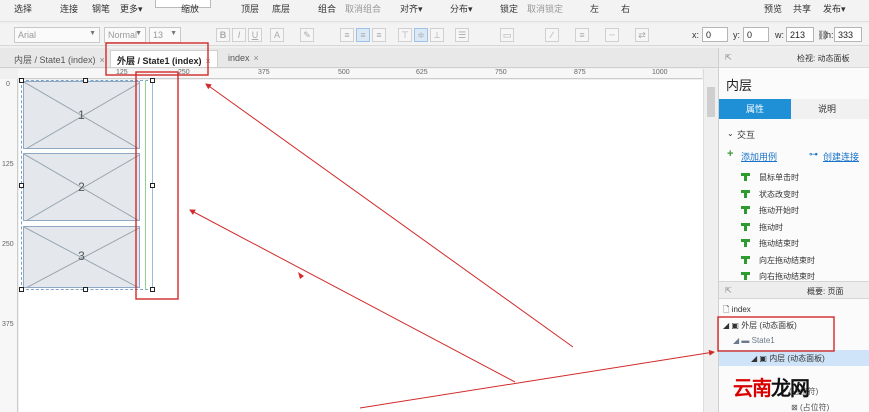 The image size is (869, 412). Describe the element at coordinates (277, 35) in the screenshot. I see `font-color-icon: A` at that location.